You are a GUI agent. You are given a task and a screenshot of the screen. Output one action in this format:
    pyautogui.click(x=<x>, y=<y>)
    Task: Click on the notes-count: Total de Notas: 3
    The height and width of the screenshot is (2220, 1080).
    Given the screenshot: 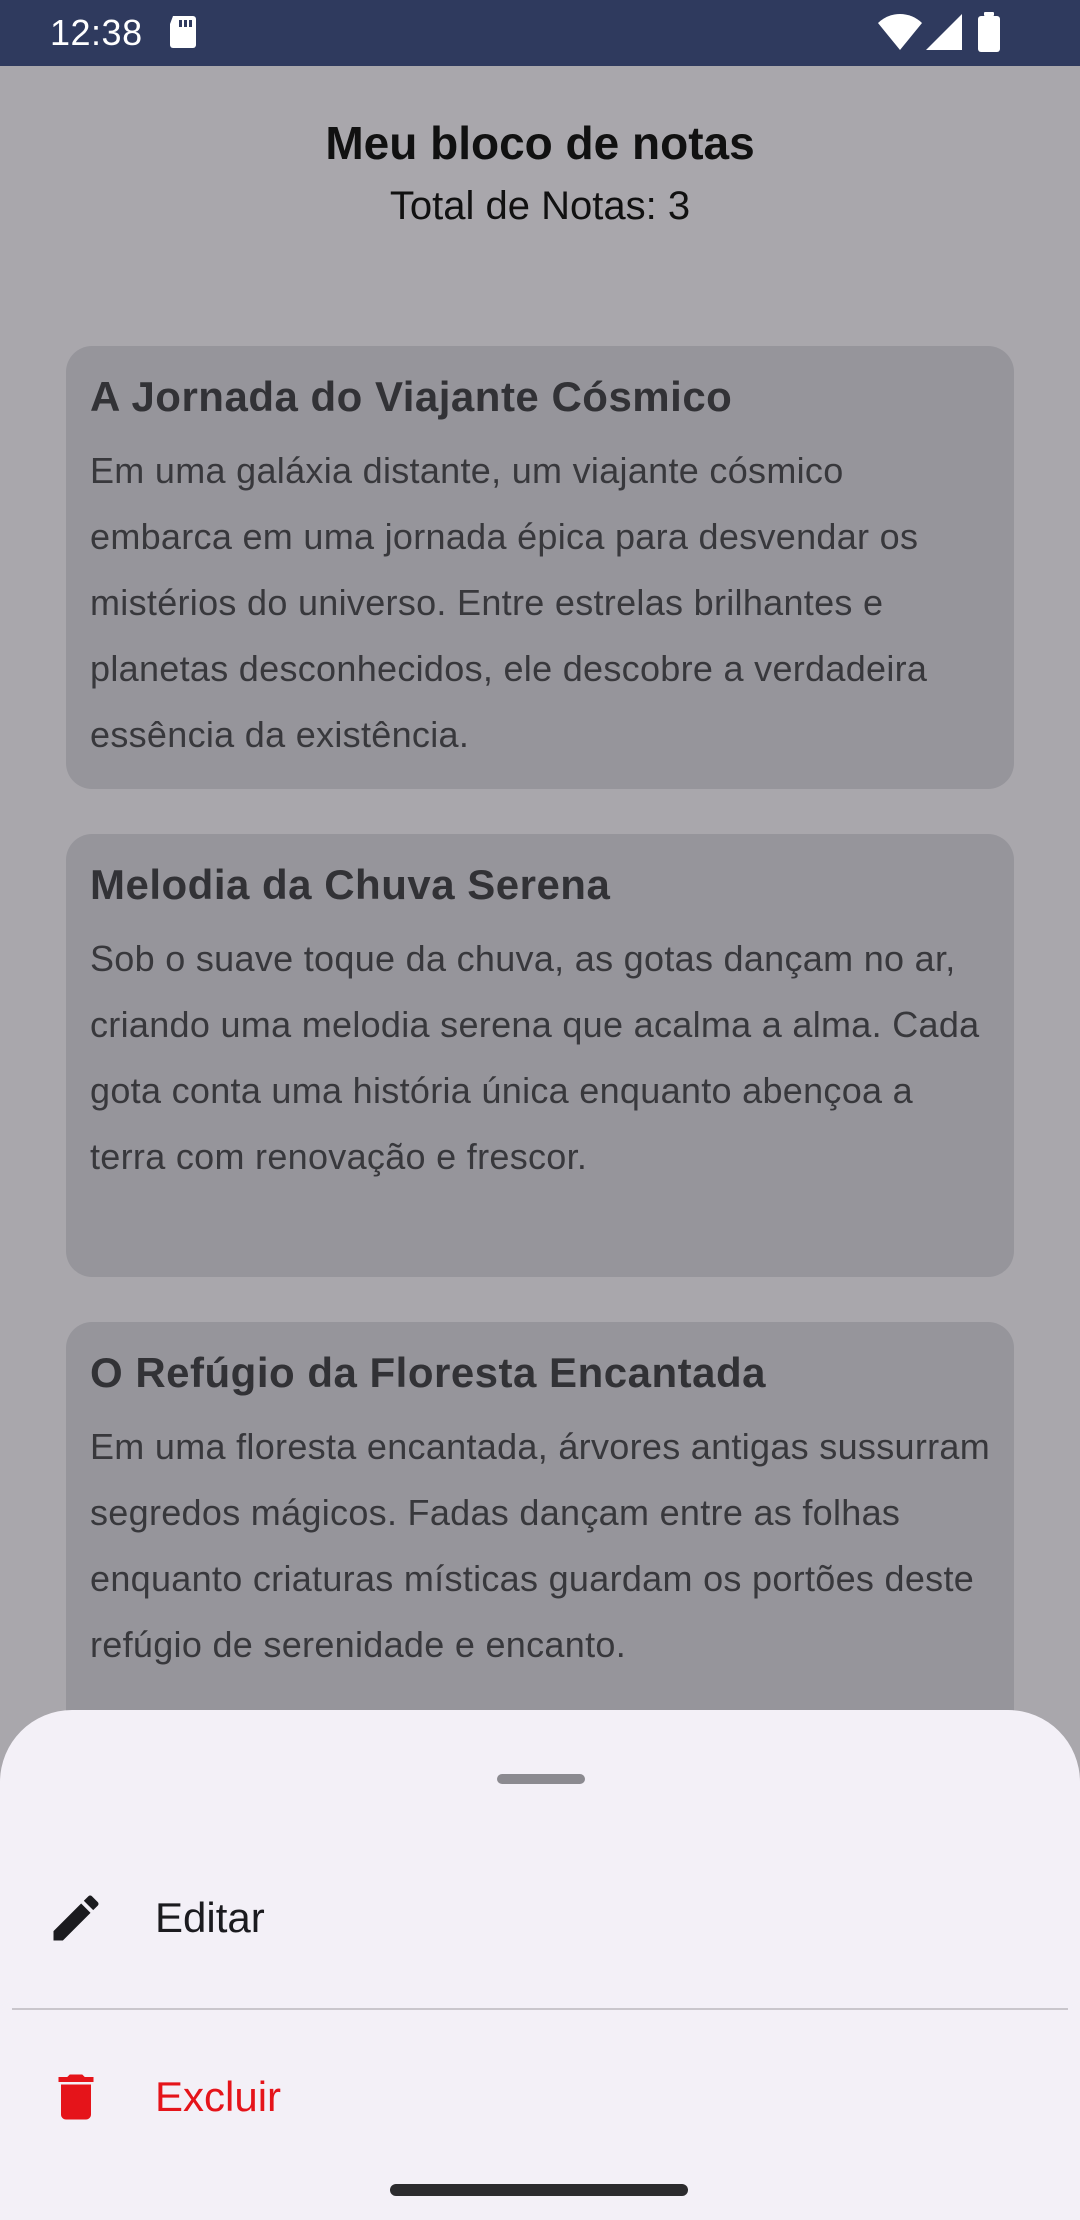 What is the action you would take?
    pyautogui.click(x=540, y=206)
    